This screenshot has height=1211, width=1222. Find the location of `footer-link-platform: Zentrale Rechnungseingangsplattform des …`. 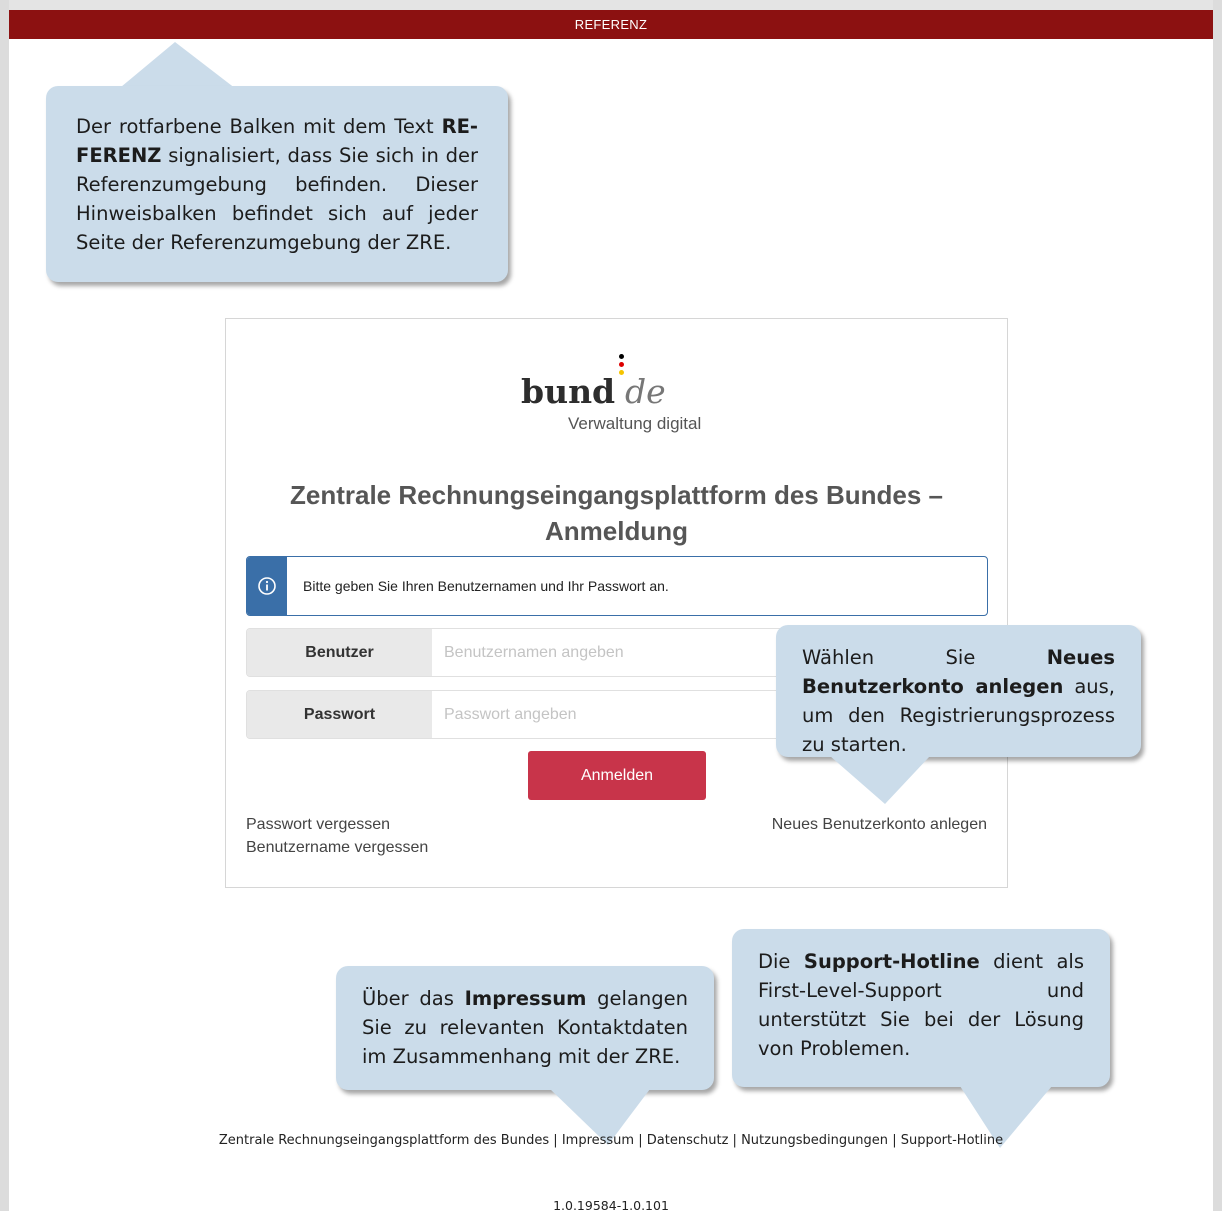

footer-link-platform: Zentrale Rechnungseingangsplattform des … is located at coordinates (384, 1140).